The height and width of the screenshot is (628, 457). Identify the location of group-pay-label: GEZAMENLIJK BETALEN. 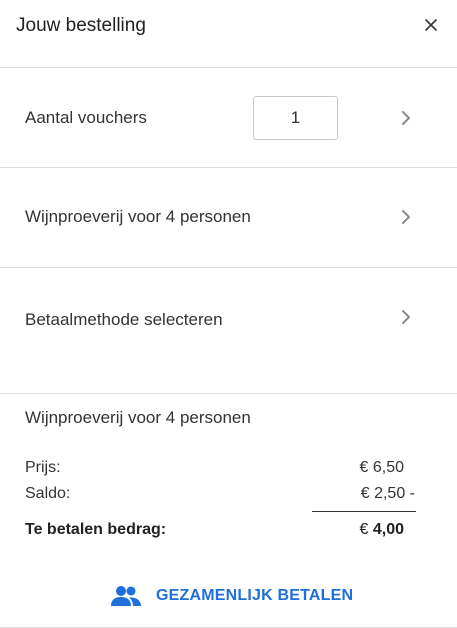
(255, 595).